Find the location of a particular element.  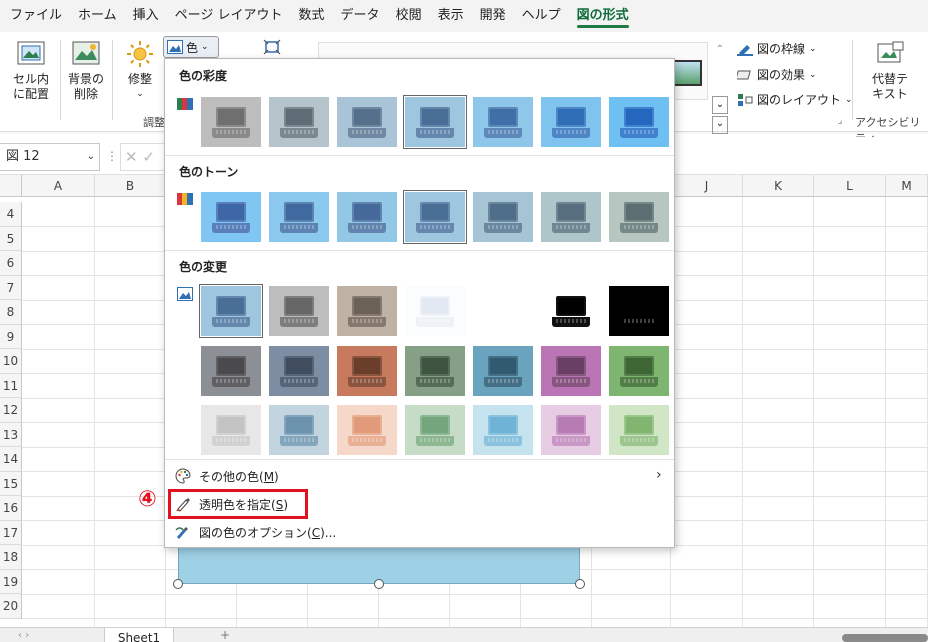

add-sheet-icon: + is located at coordinates (225, 635).